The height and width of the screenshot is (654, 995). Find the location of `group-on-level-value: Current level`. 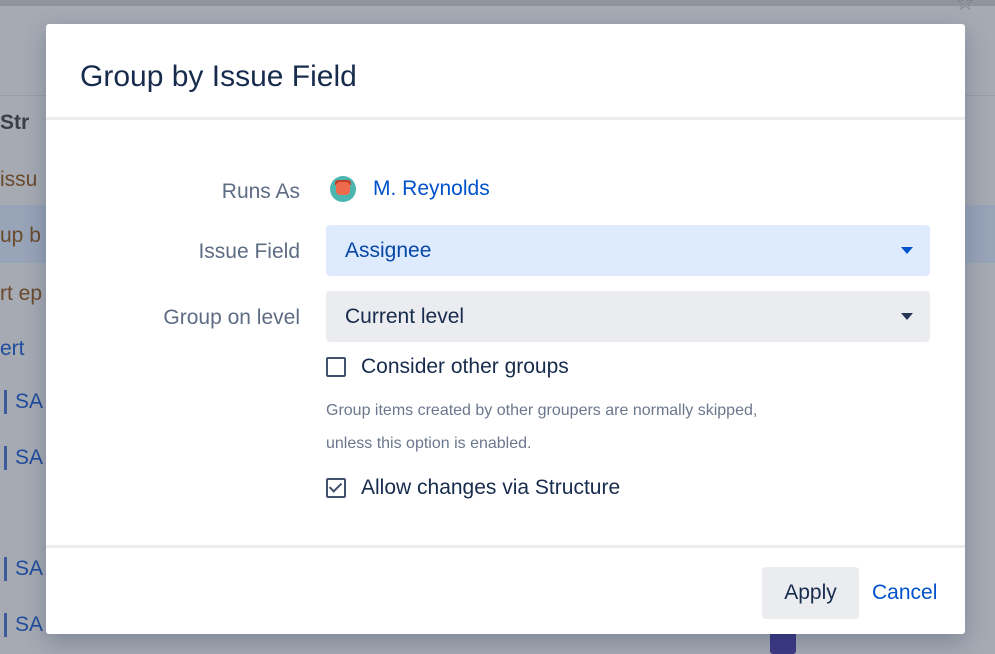

group-on-level-value: Current level is located at coordinates (405, 316).